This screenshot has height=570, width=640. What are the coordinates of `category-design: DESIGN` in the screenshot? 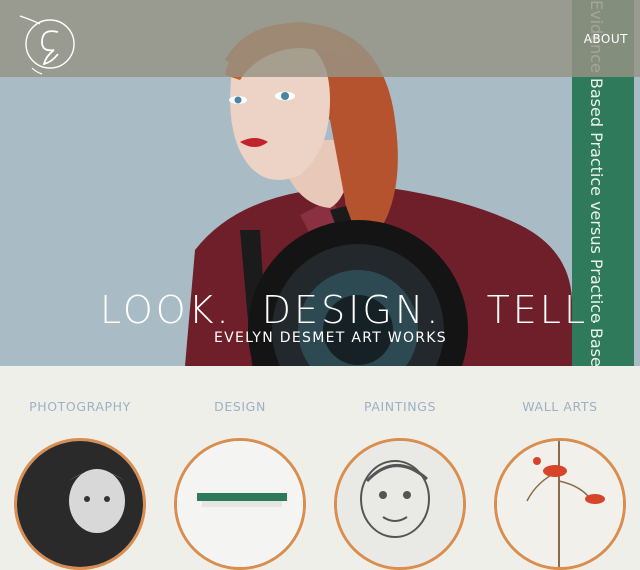 It's located at (240, 468).